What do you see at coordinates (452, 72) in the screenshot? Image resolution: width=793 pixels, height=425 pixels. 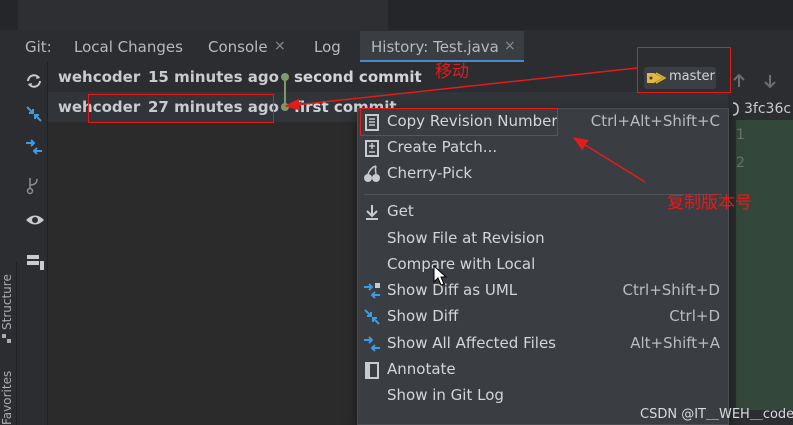 I see `annotation-move: 移动` at bounding box center [452, 72].